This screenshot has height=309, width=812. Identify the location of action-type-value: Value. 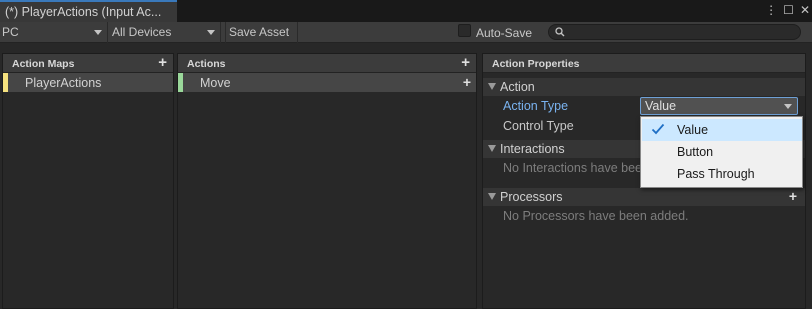
(661, 106).